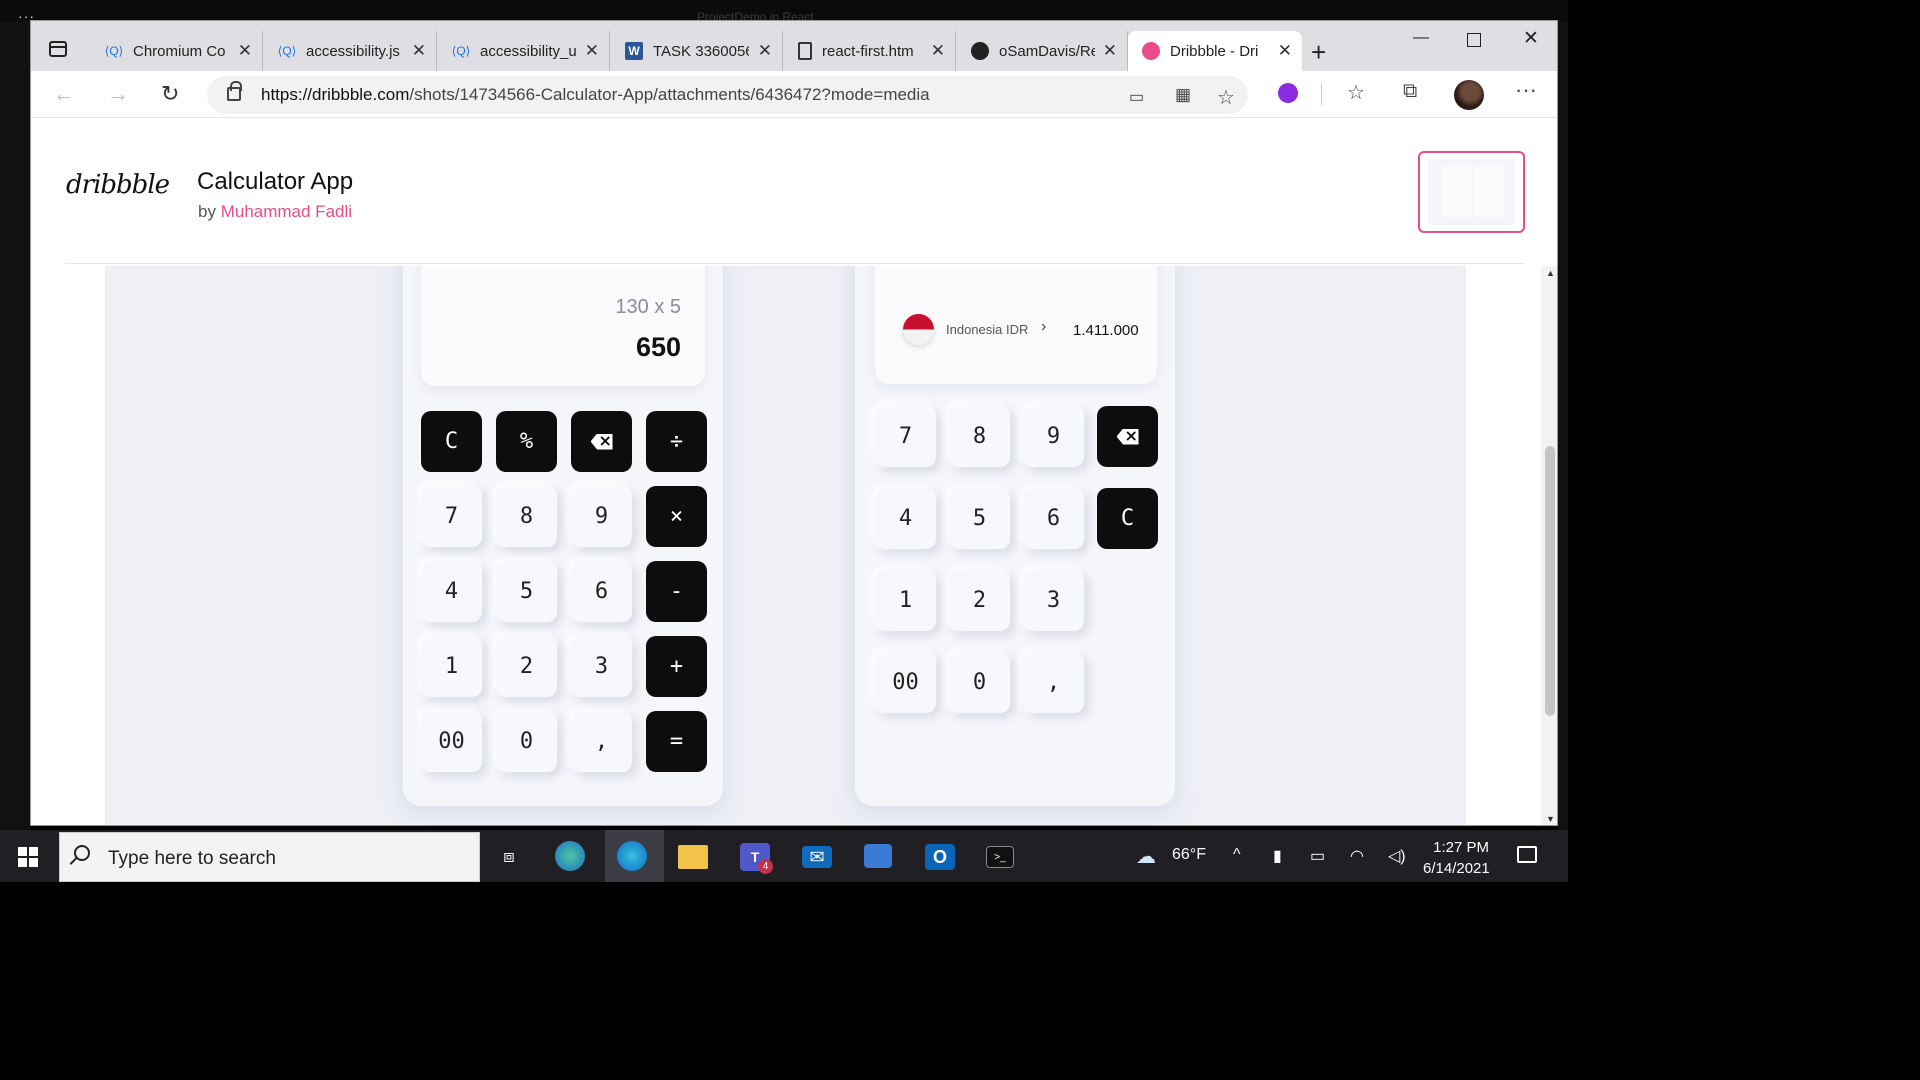 The height and width of the screenshot is (1080, 1920). I want to click on attachment-thumbnail, so click(1471, 192).